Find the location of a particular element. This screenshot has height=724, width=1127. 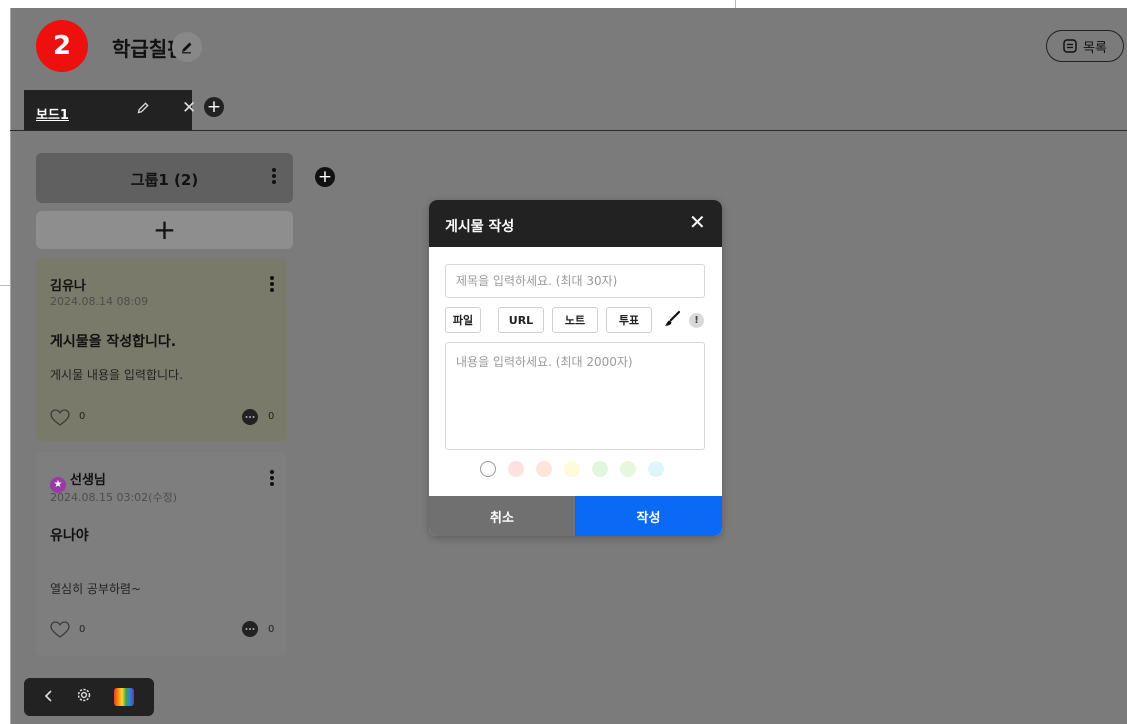

color-picker is located at coordinates (572, 469).